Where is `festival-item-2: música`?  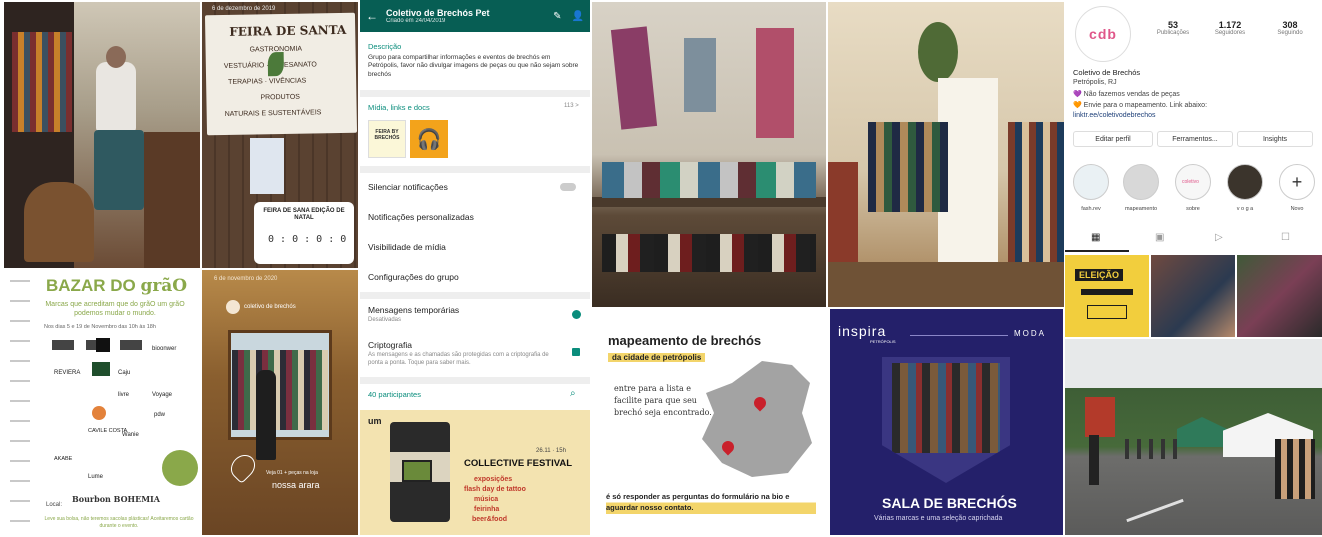
festival-item-2: música is located at coordinates (486, 499).